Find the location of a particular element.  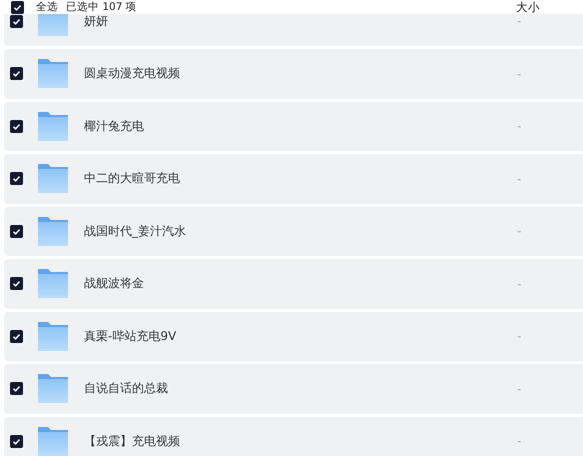

file-row: 自说自话的总裁 - is located at coordinates (293, 389).